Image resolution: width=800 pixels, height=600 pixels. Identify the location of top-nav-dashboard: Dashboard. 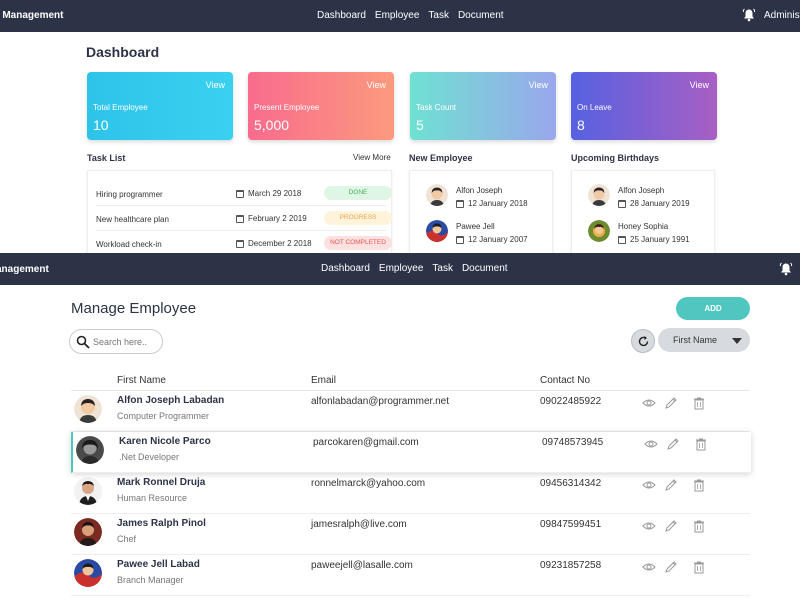
(341, 15).